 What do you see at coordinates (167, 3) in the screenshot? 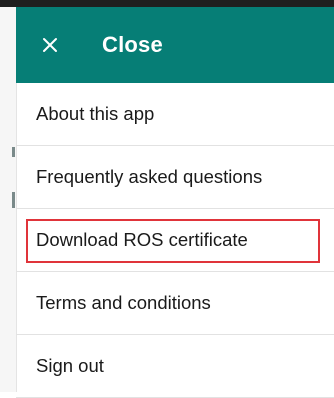
I see `status-bar-edge` at bounding box center [167, 3].